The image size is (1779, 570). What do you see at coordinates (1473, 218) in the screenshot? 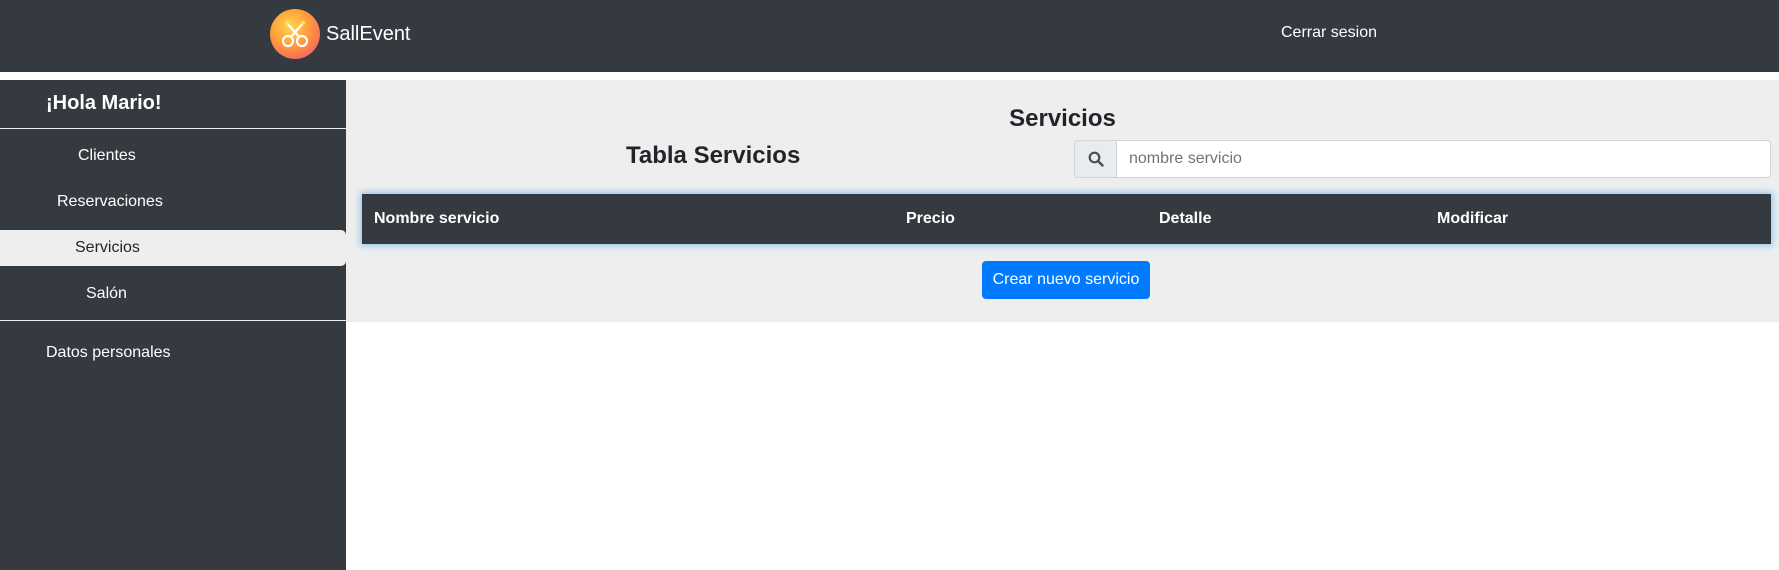
I see `column-header-modificar: Modificar` at bounding box center [1473, 218].